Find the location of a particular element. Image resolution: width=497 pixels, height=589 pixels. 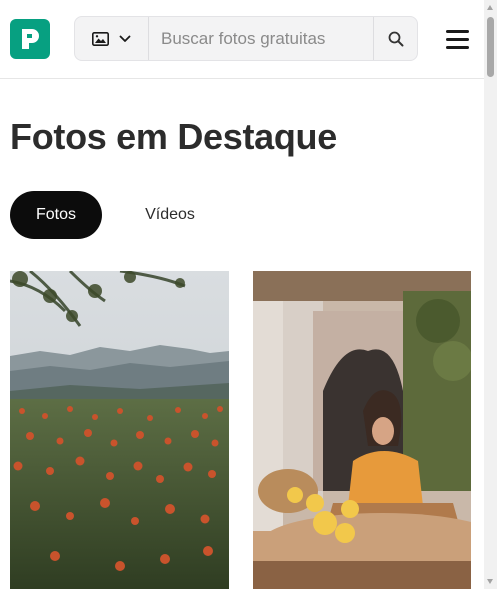

logo-mark-icon is located at coordinates (30, 39).